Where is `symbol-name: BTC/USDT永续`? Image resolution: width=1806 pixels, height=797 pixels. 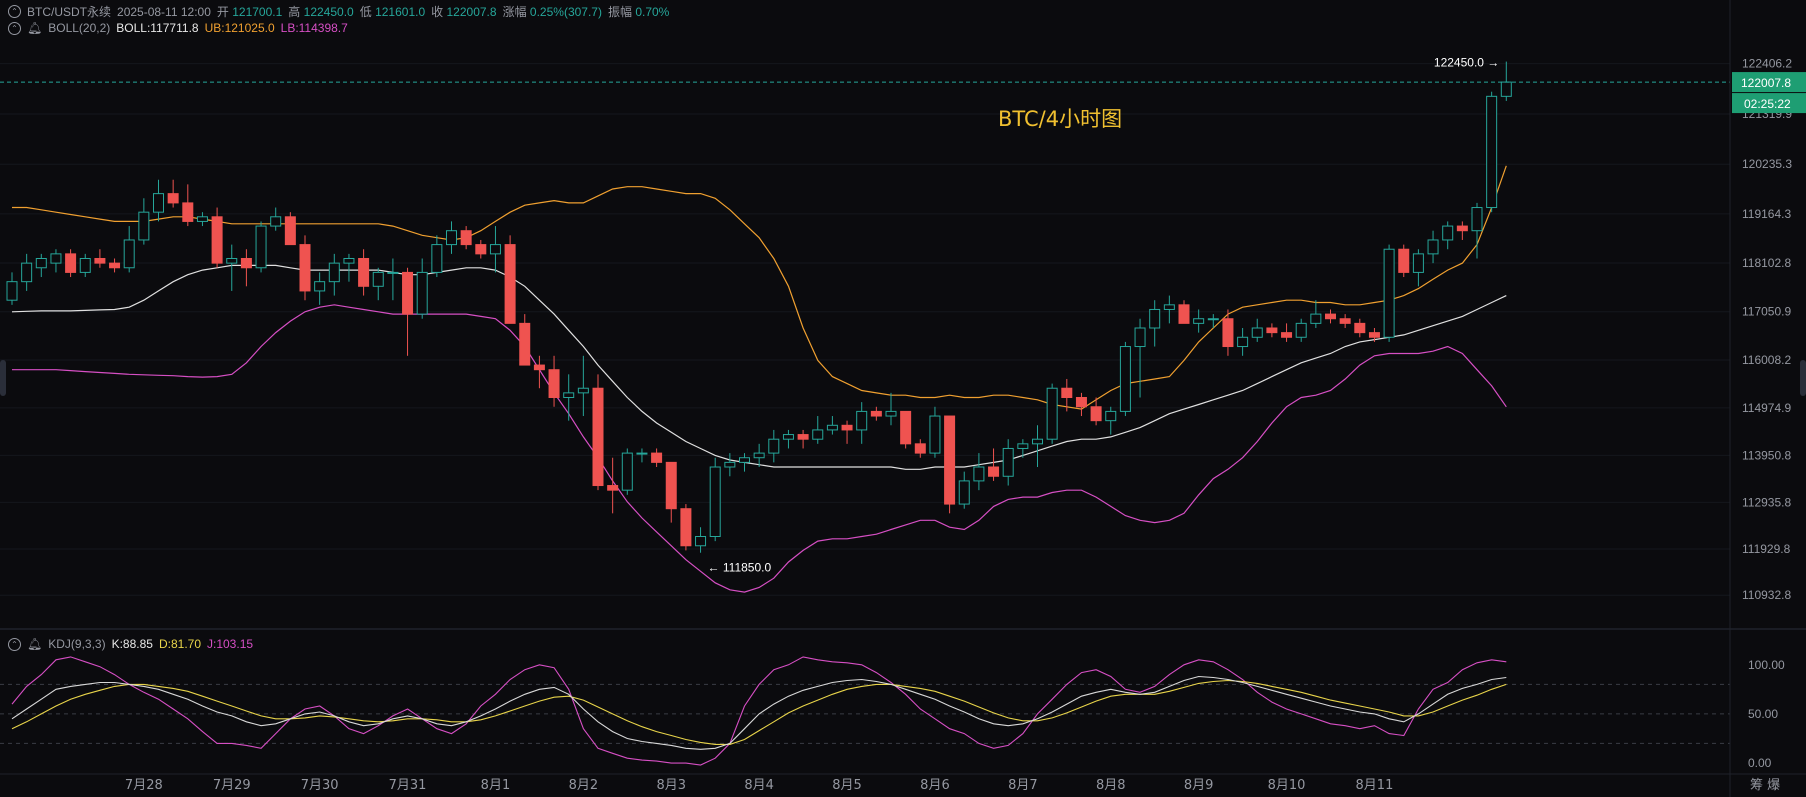 symbol-name: BTC/USDT永续 is located at coordinates (69, 11).